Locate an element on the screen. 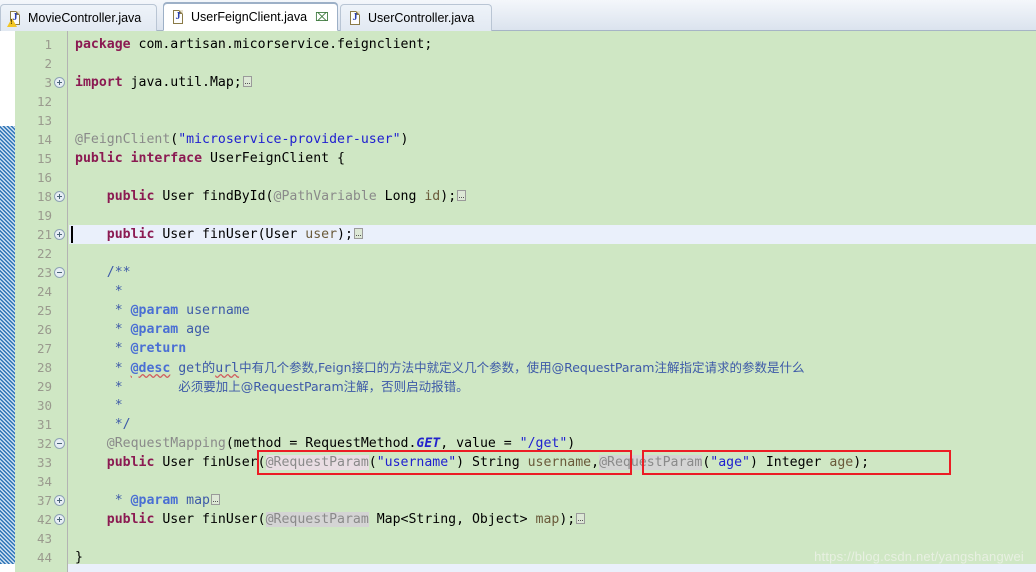  code-line-15: public interface UserFeignClient { is located at coordinates (552, 158).